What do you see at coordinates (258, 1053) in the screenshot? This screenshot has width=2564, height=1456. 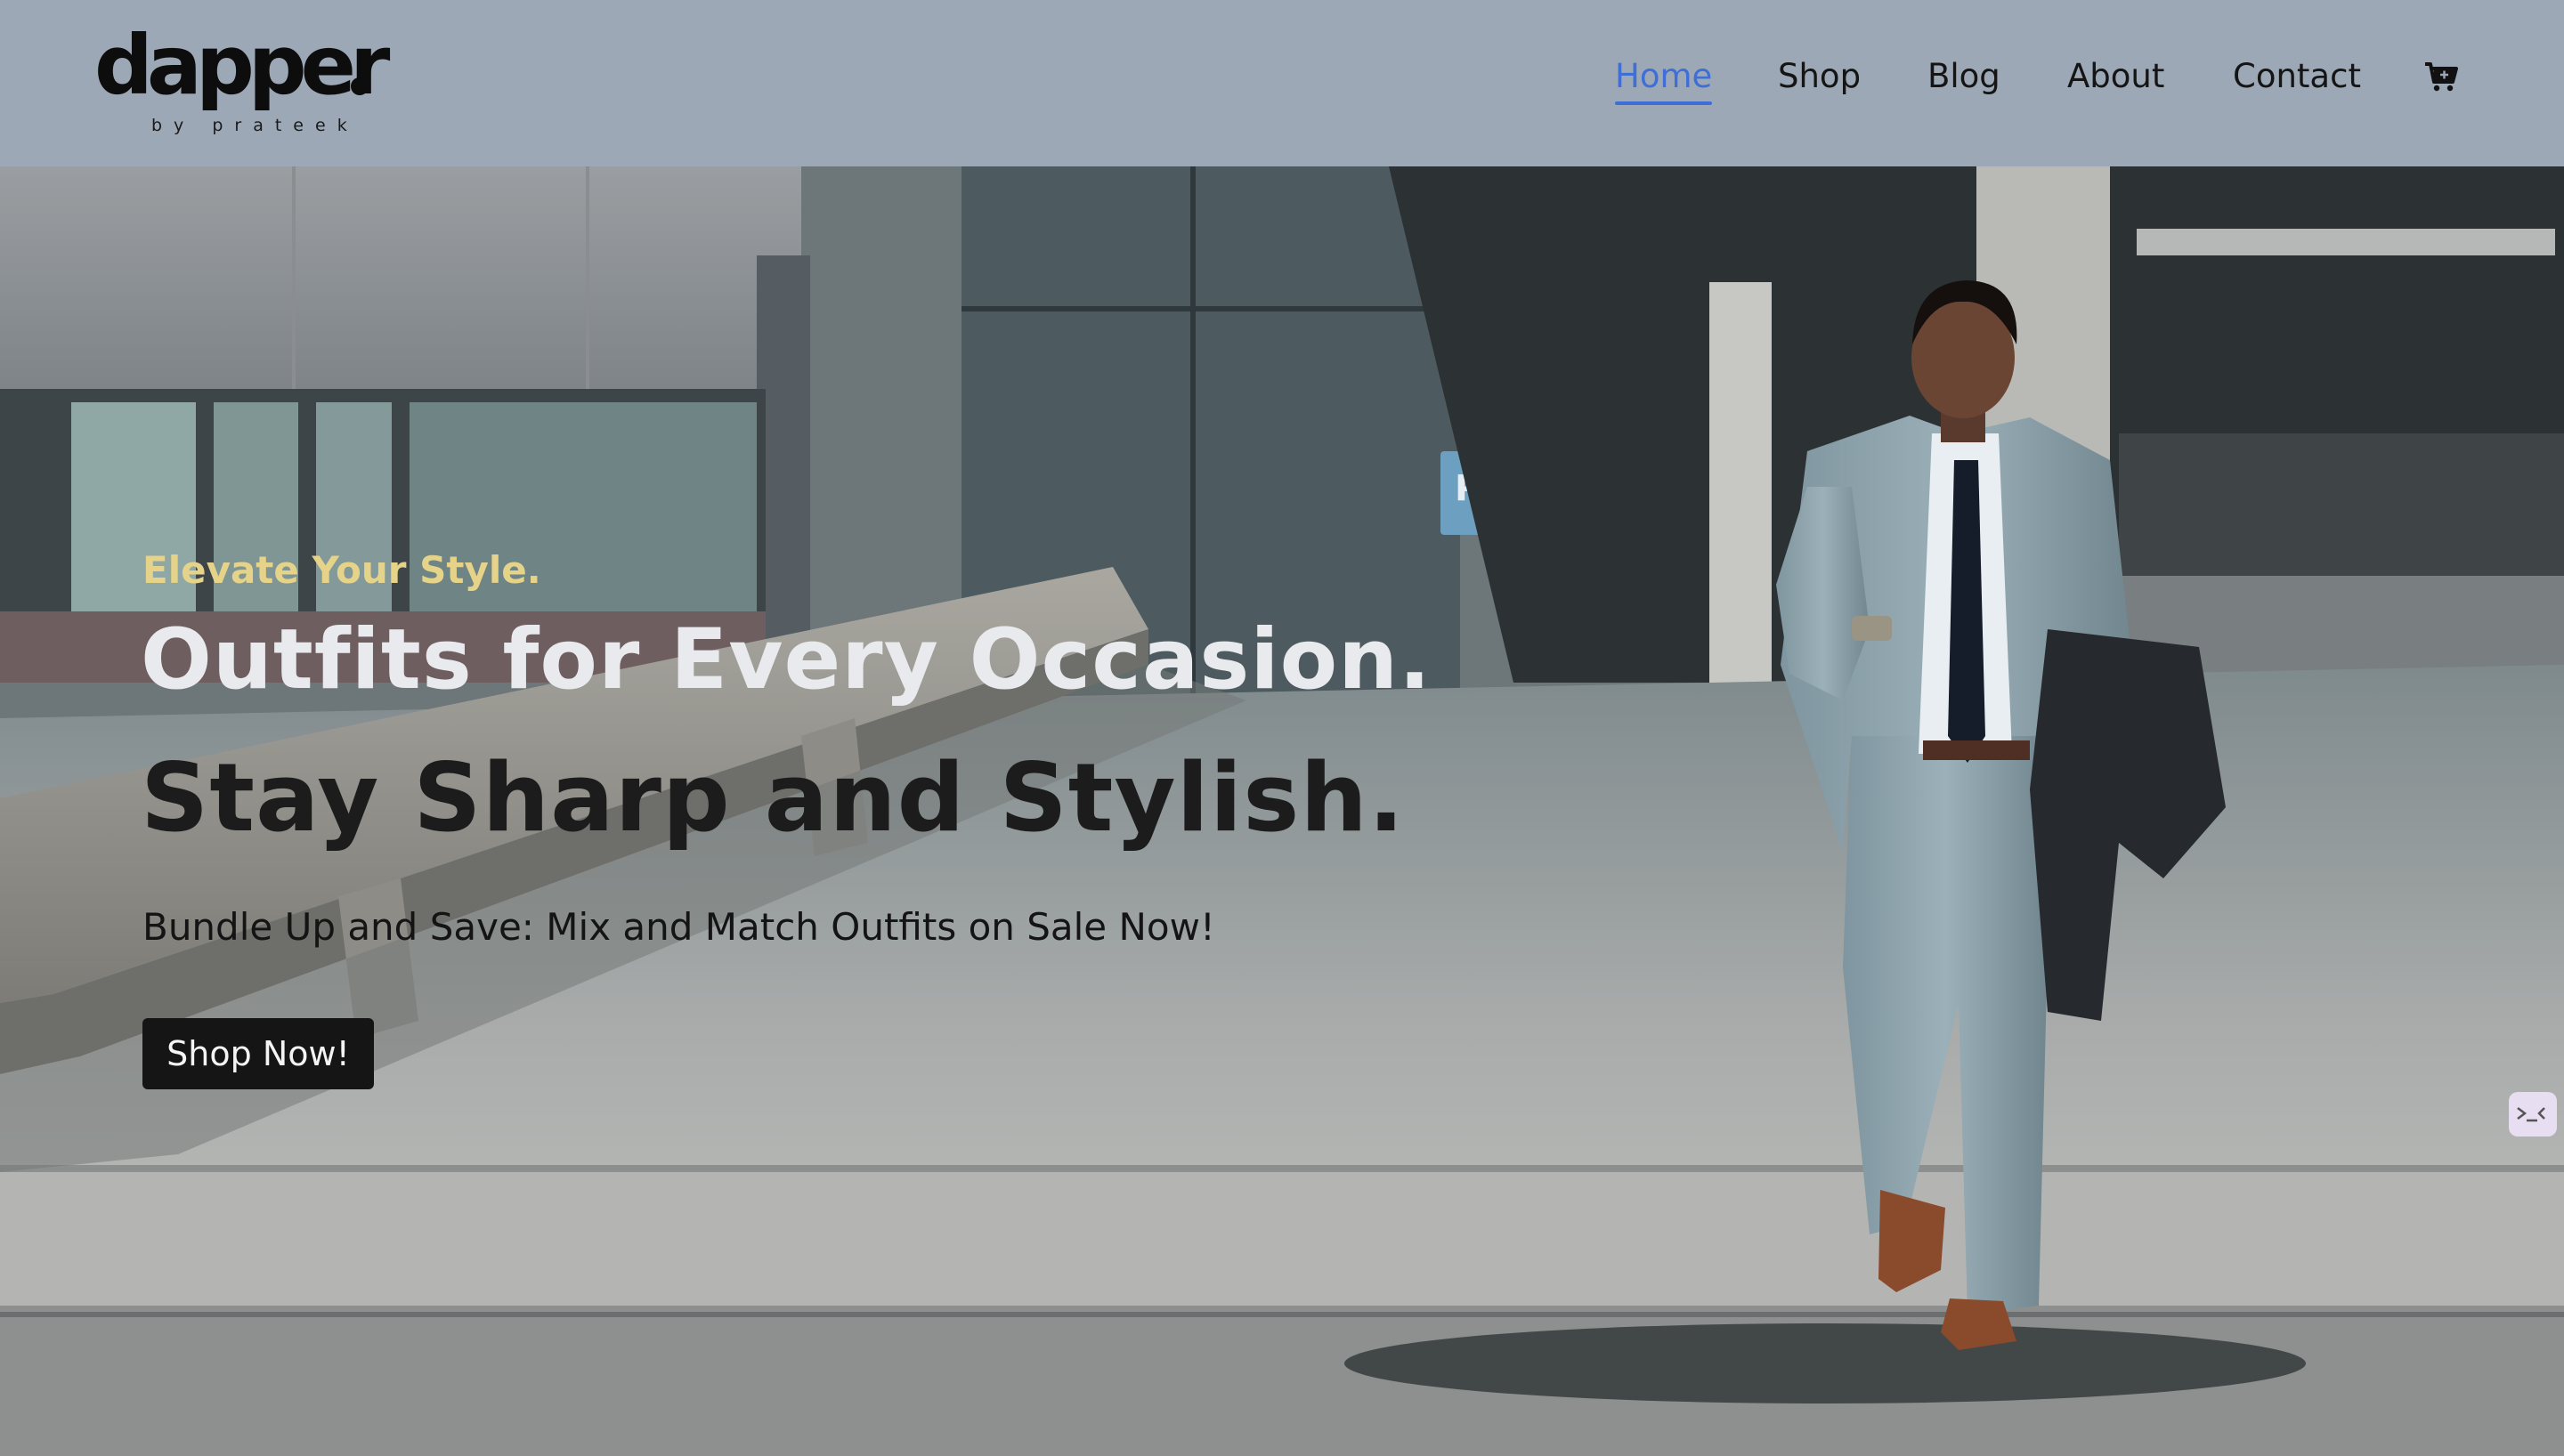 I see `shop-now-button: Shop Now!` at bounding box center [258, 1053].